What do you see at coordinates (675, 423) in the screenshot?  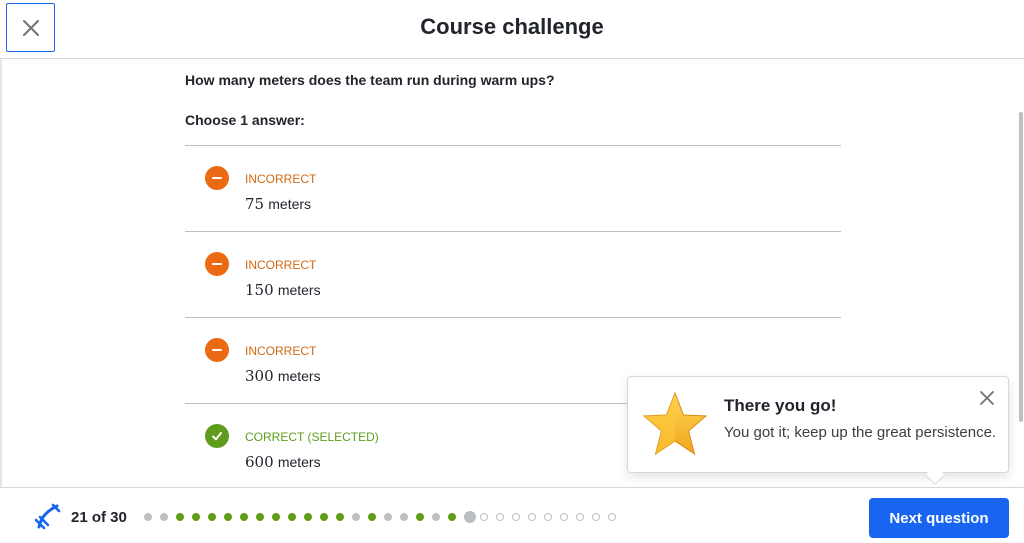 I see `star-icon` at bounding box center [675, 423].